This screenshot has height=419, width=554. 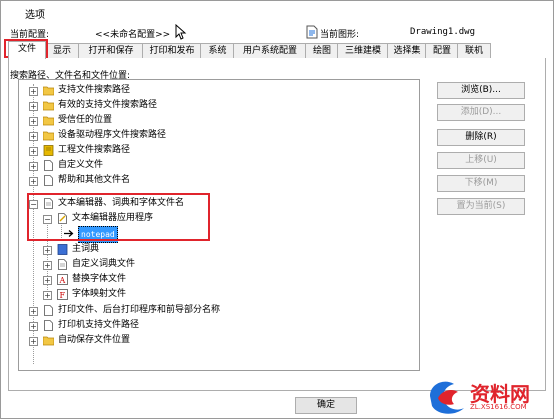 What do you see at coordinates (277, 12) in the screenshot?
I see `title-bar: 选项` at bounding box center [277, 12].